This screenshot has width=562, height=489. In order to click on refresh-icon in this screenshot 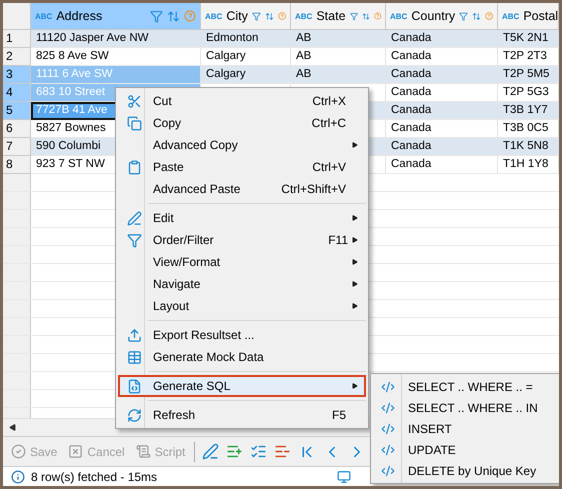, I will do `click(134, 415)`.